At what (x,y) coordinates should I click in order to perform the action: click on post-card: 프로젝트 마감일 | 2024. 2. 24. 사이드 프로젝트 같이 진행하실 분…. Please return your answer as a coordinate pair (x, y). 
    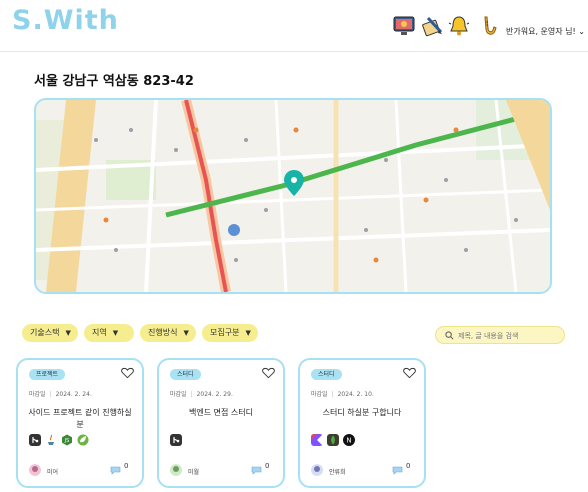
    Looking at the image, I should click on (80, 423).